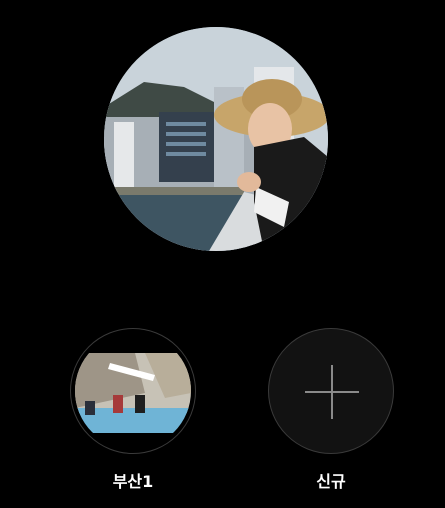 This screenshot has height=508, width=445. I want to click on plus-icon, so click(332, 392).